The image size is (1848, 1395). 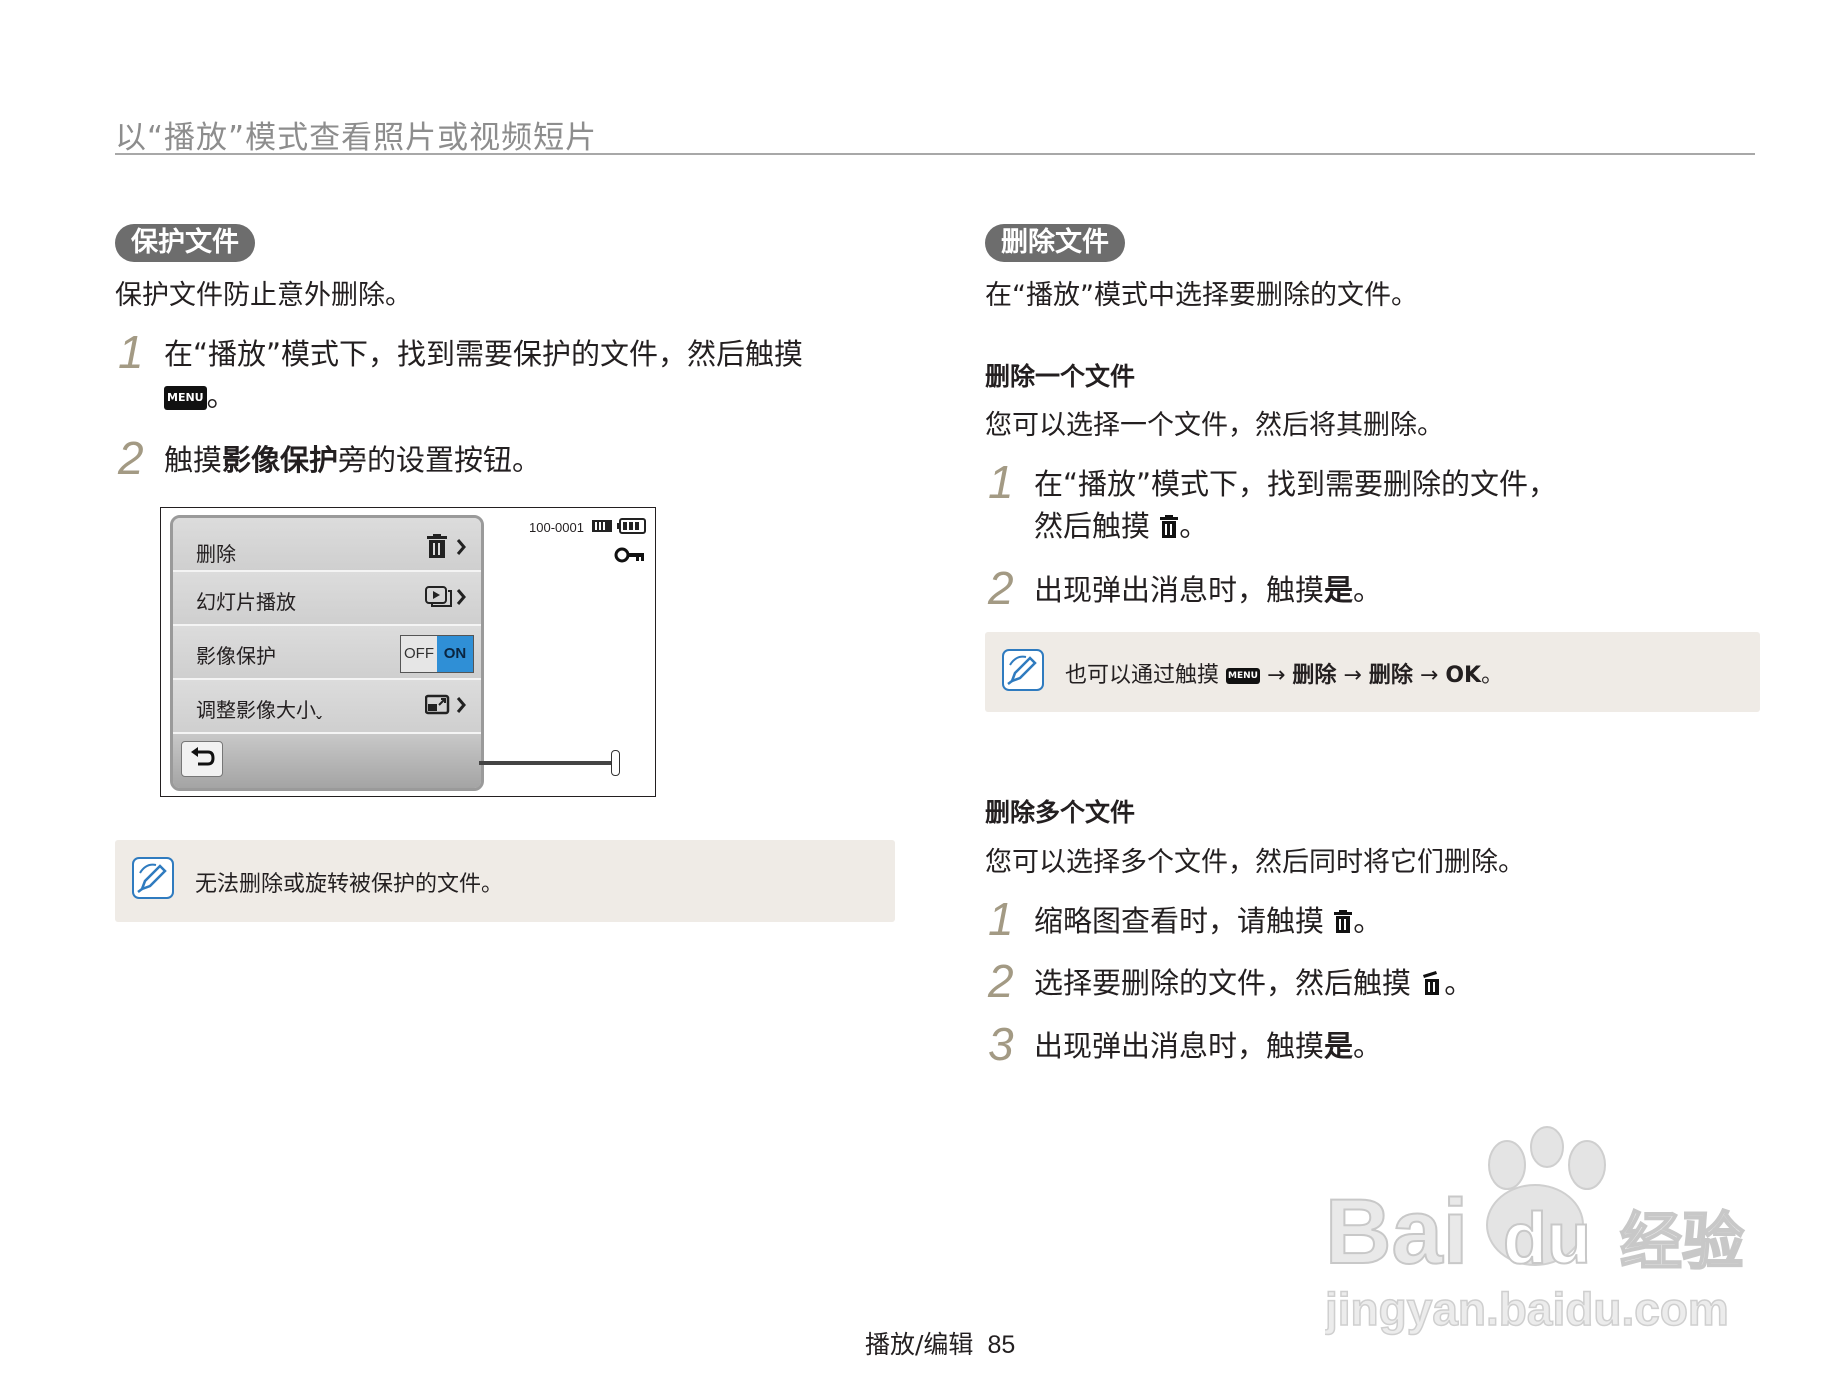 What do you see at coordinates (602, 528) in the screenshot?
I see `card-icon` at bounding box center [602, 528].